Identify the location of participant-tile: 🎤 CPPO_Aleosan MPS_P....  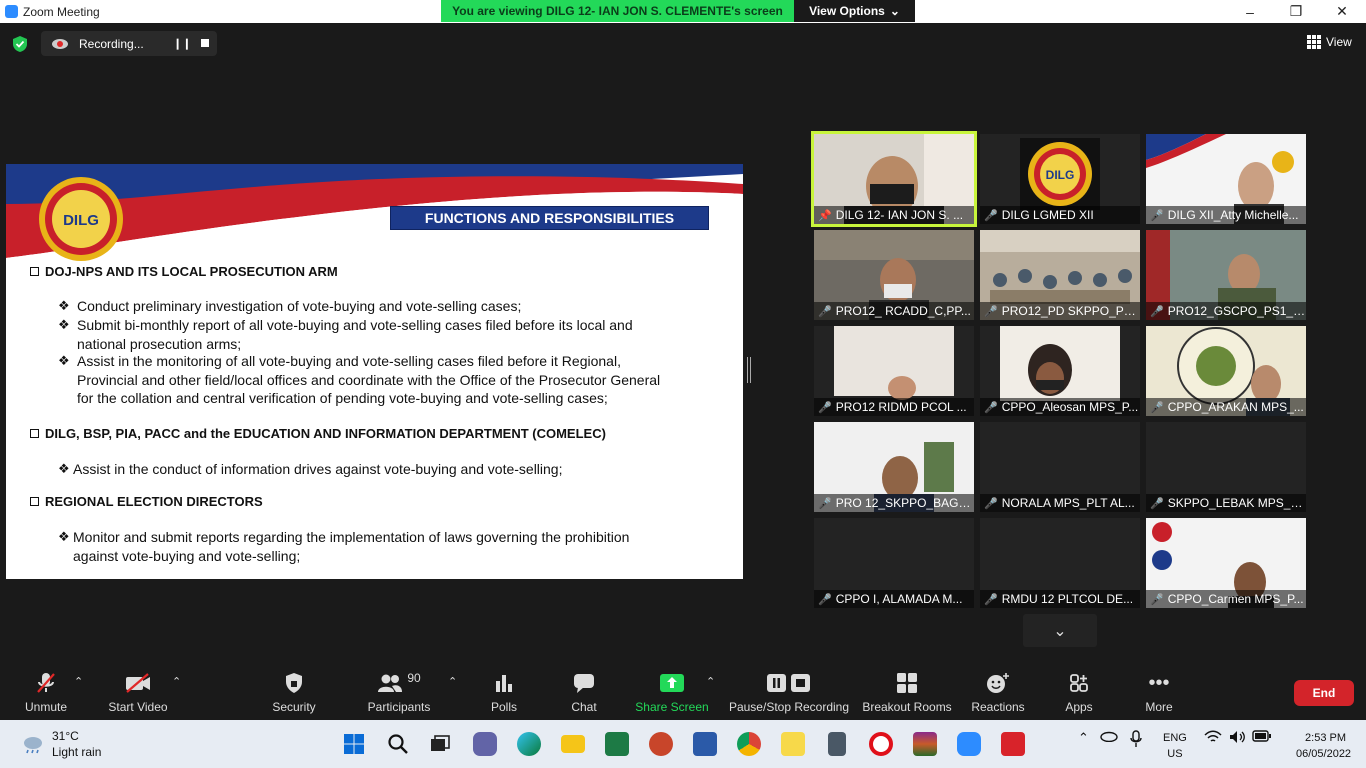
(1060, 371).